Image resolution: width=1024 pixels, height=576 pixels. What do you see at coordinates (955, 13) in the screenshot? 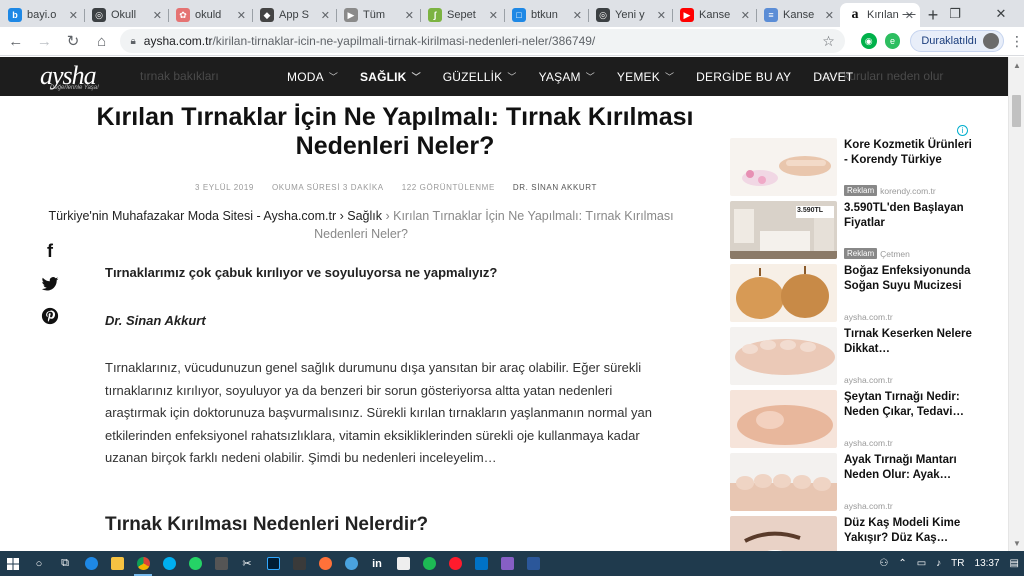
I see `restore-icon: ❐` at bounding box center [955, 13].